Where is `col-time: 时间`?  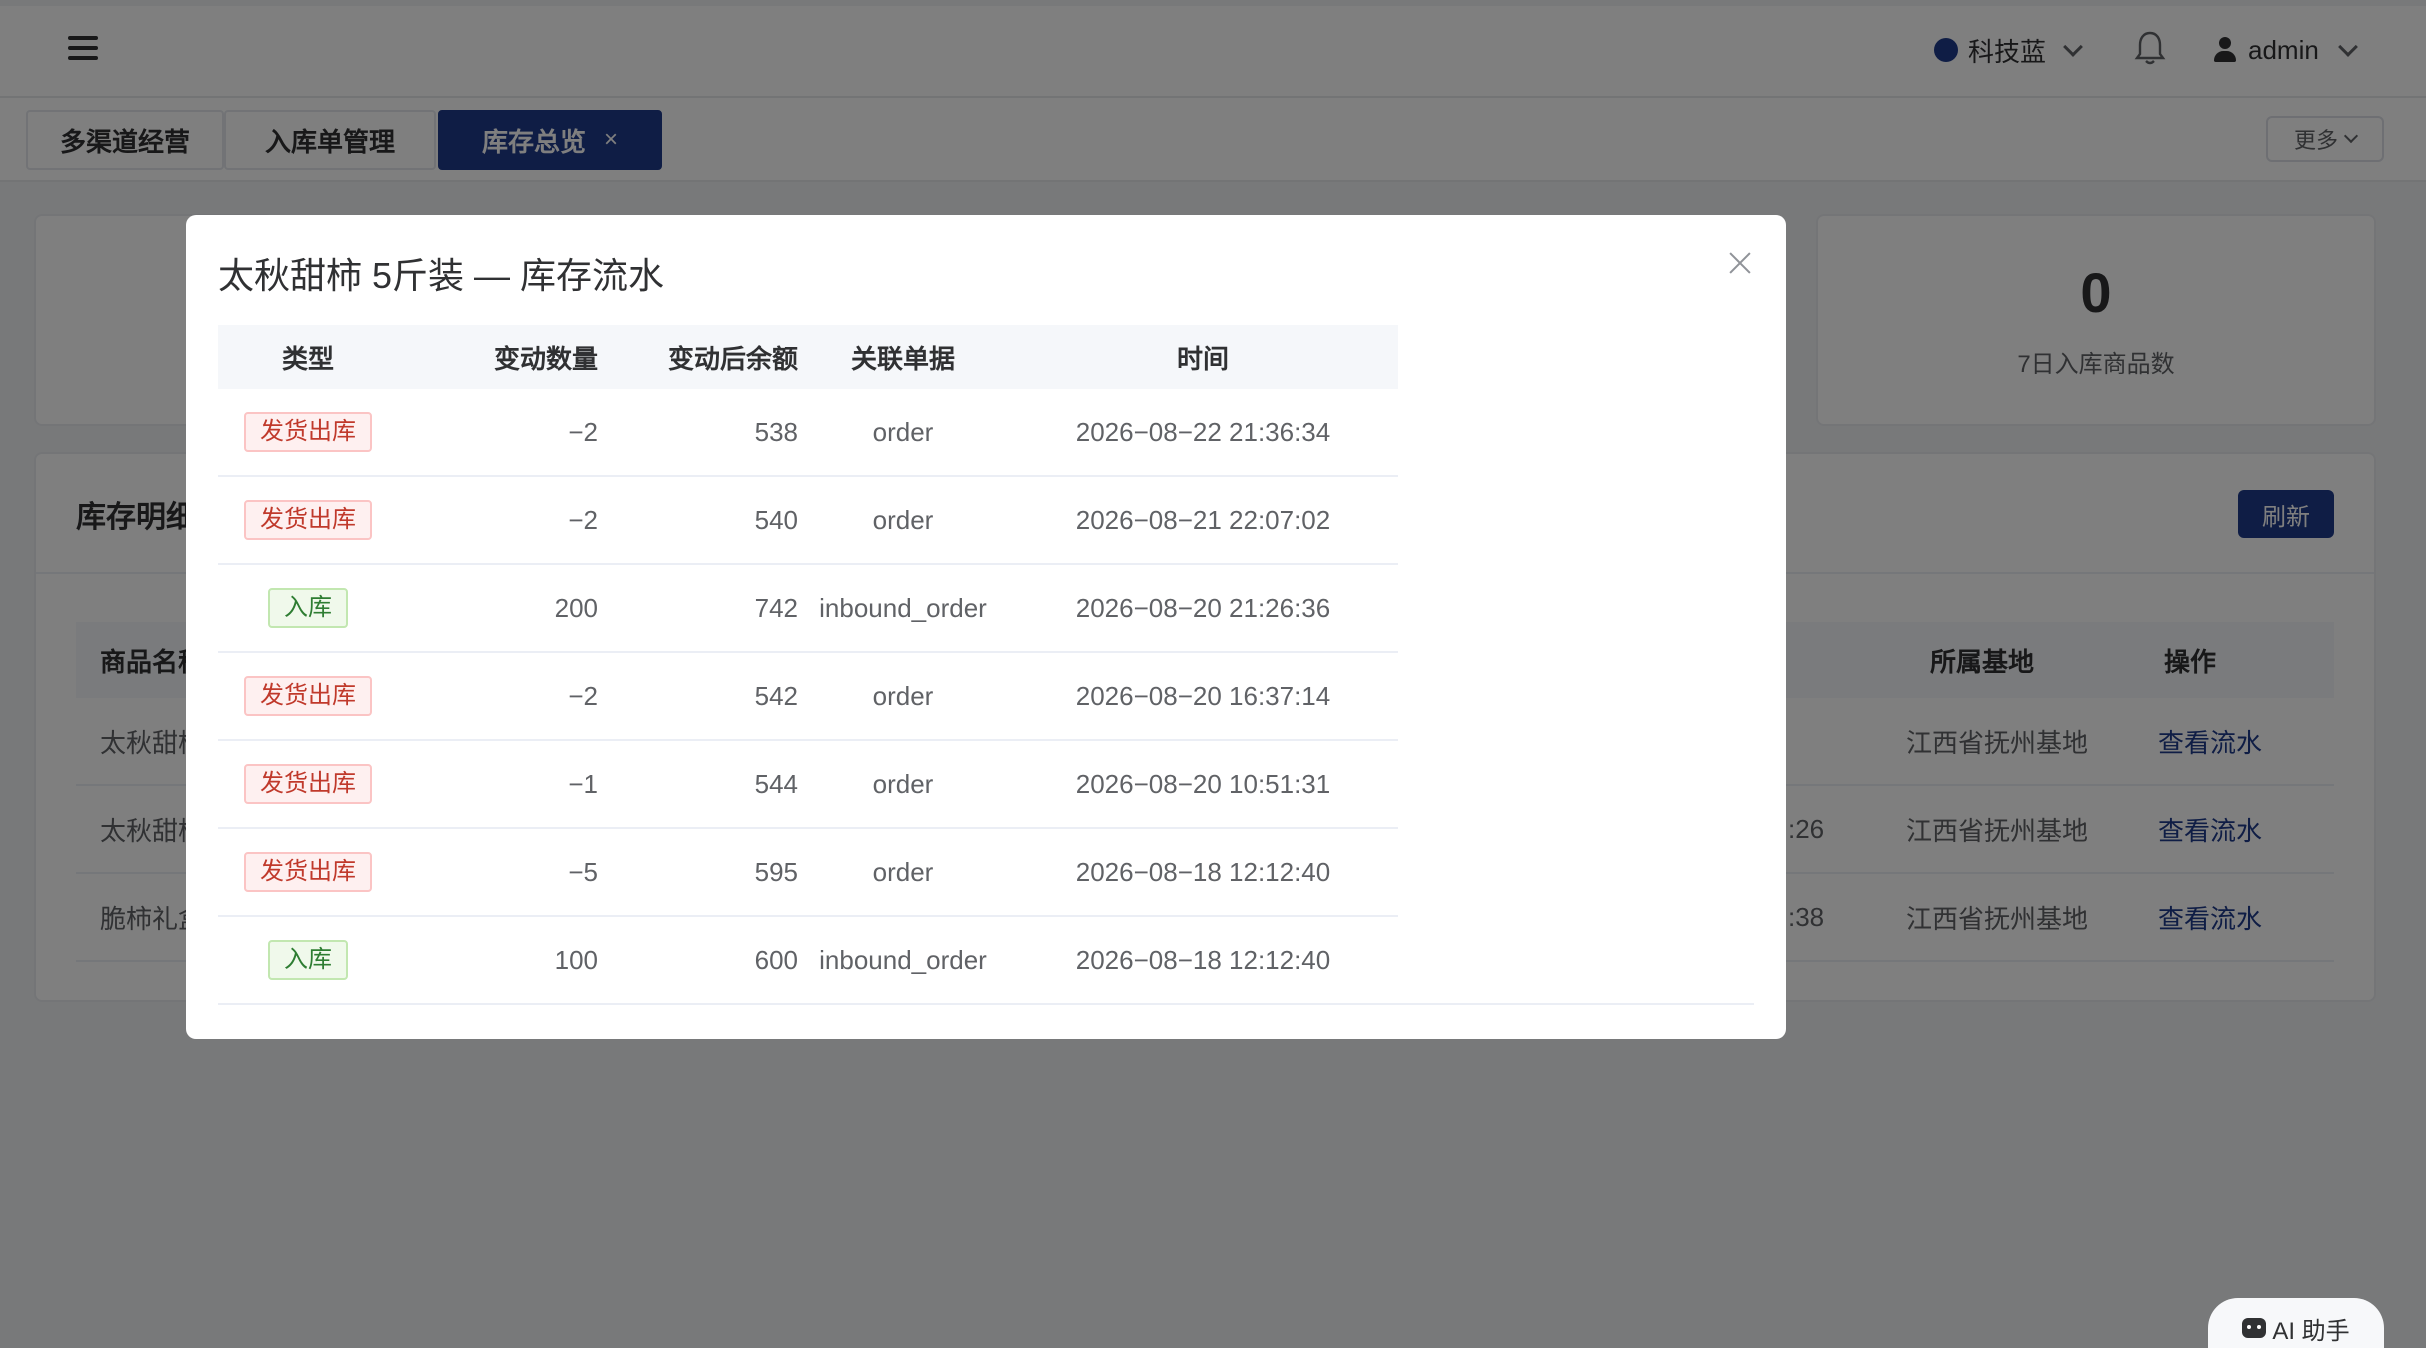 col-time: 时间 is located at coordinates (1202, 358).